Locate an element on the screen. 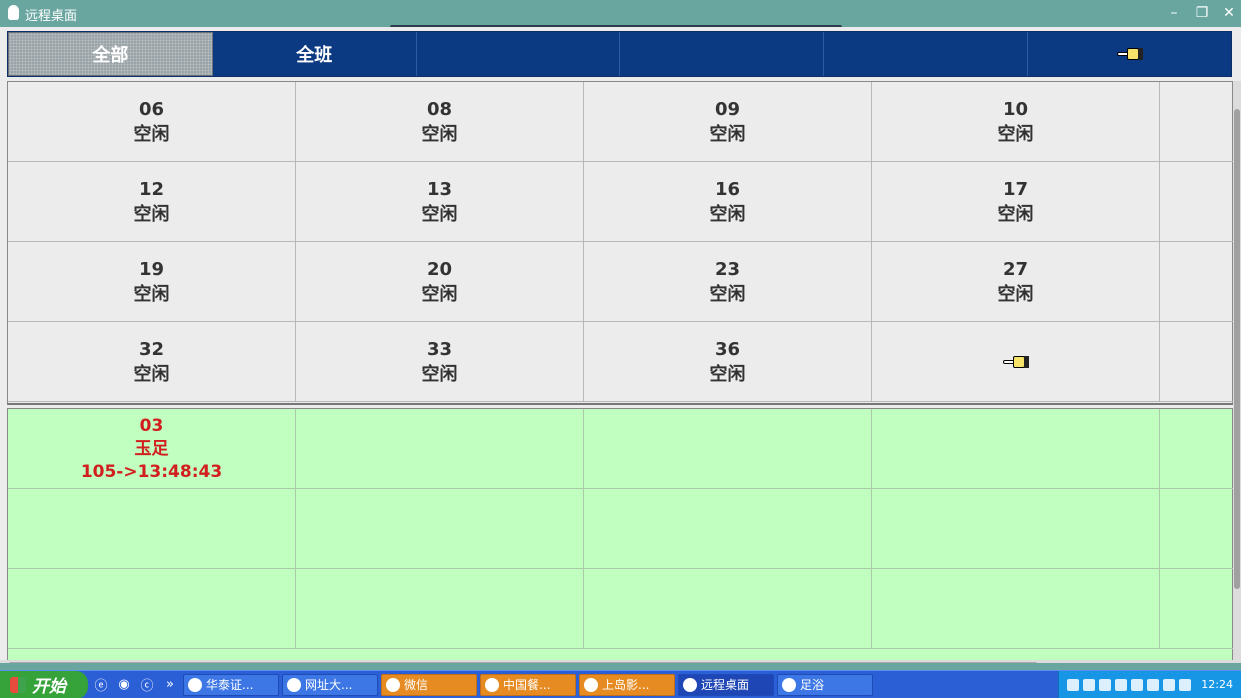 This screenshot has height=698, width=1241. tab-all: 全部 is located at coordinates (110, 54).